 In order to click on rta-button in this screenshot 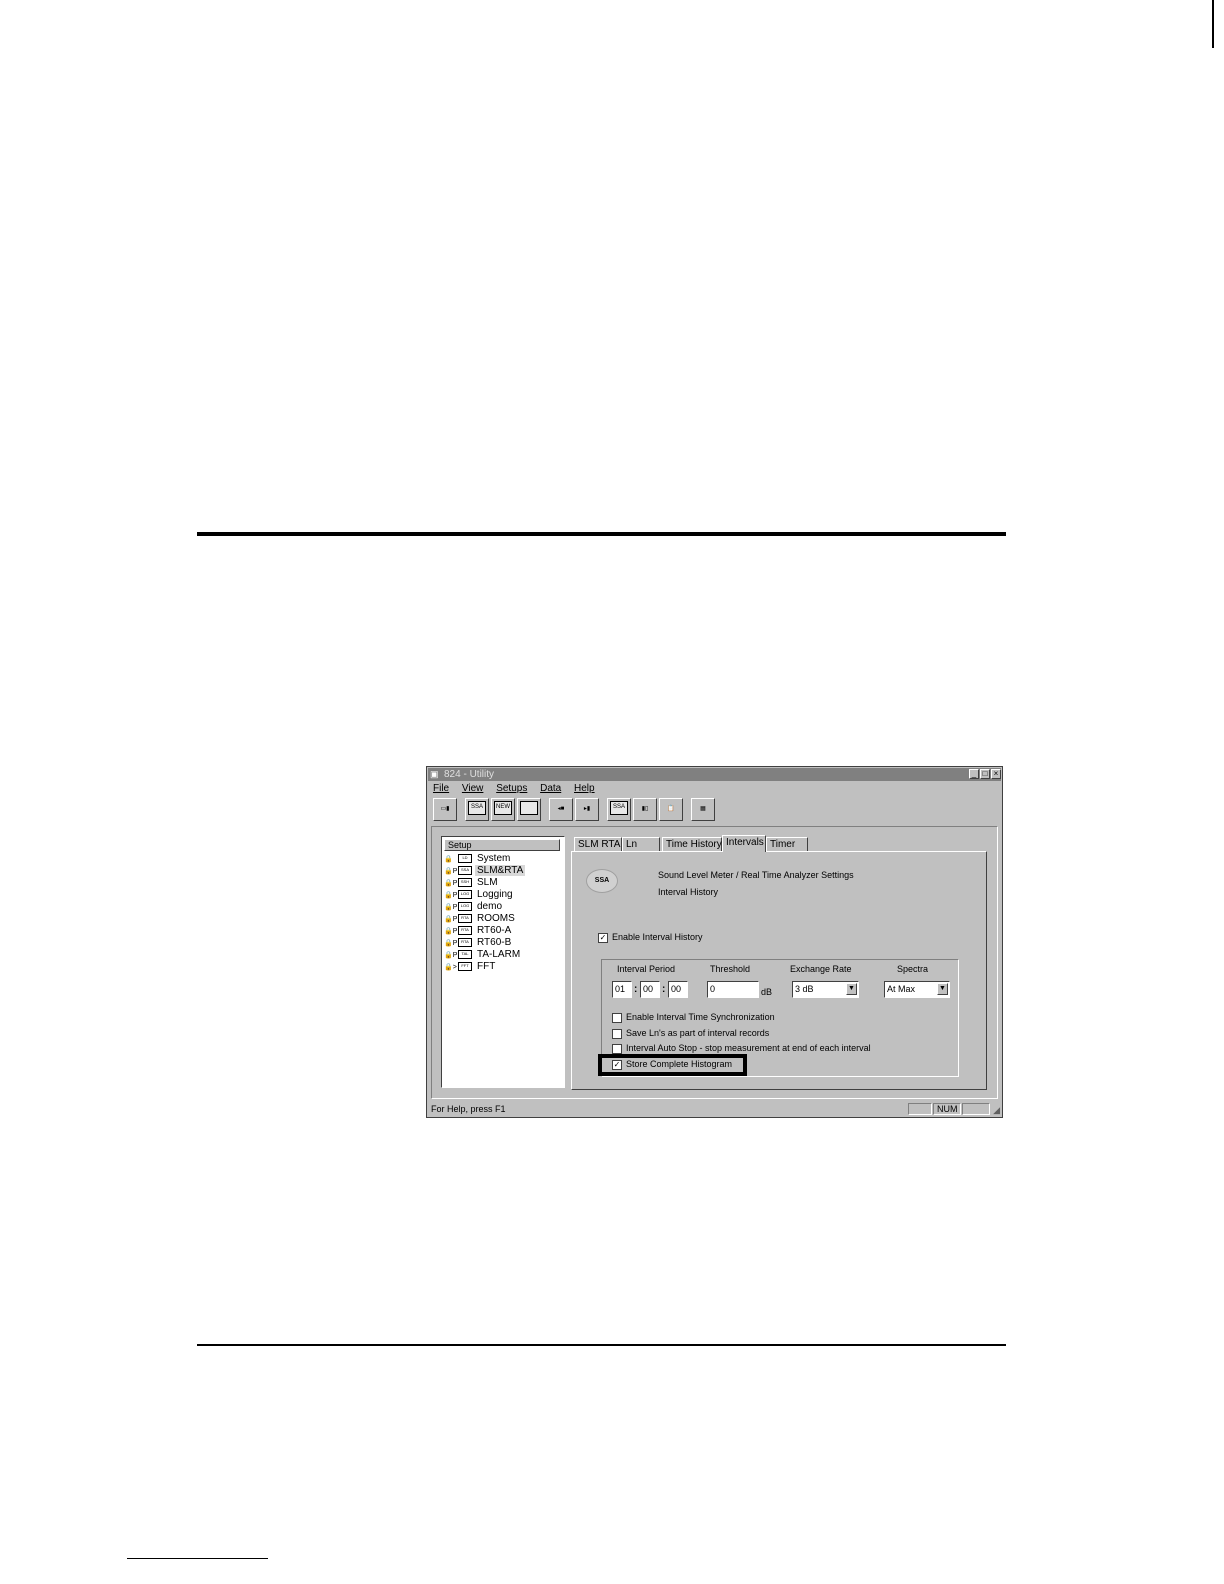, I will do `click(529, 809)`.